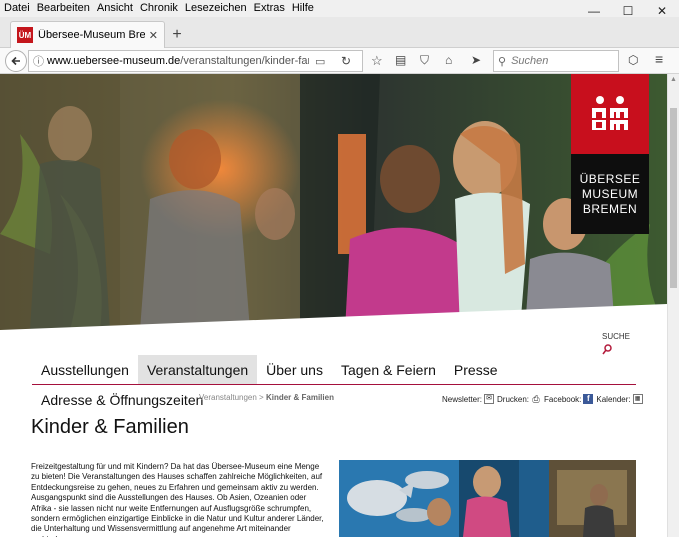 This screenshot has width=679, height=537. I want to click on menu-bearbeiten: Bearbeiten, so click(63, 8).